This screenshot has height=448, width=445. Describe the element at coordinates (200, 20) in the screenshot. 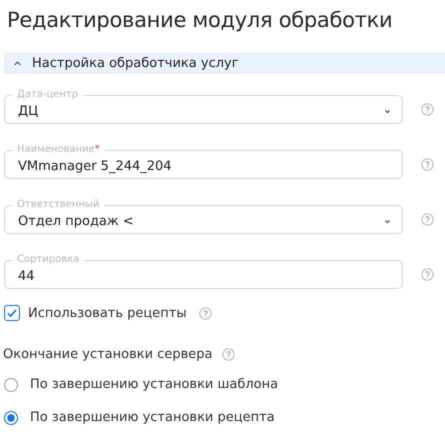

I see `page-title: Редактирование модуля обработки` at that location.